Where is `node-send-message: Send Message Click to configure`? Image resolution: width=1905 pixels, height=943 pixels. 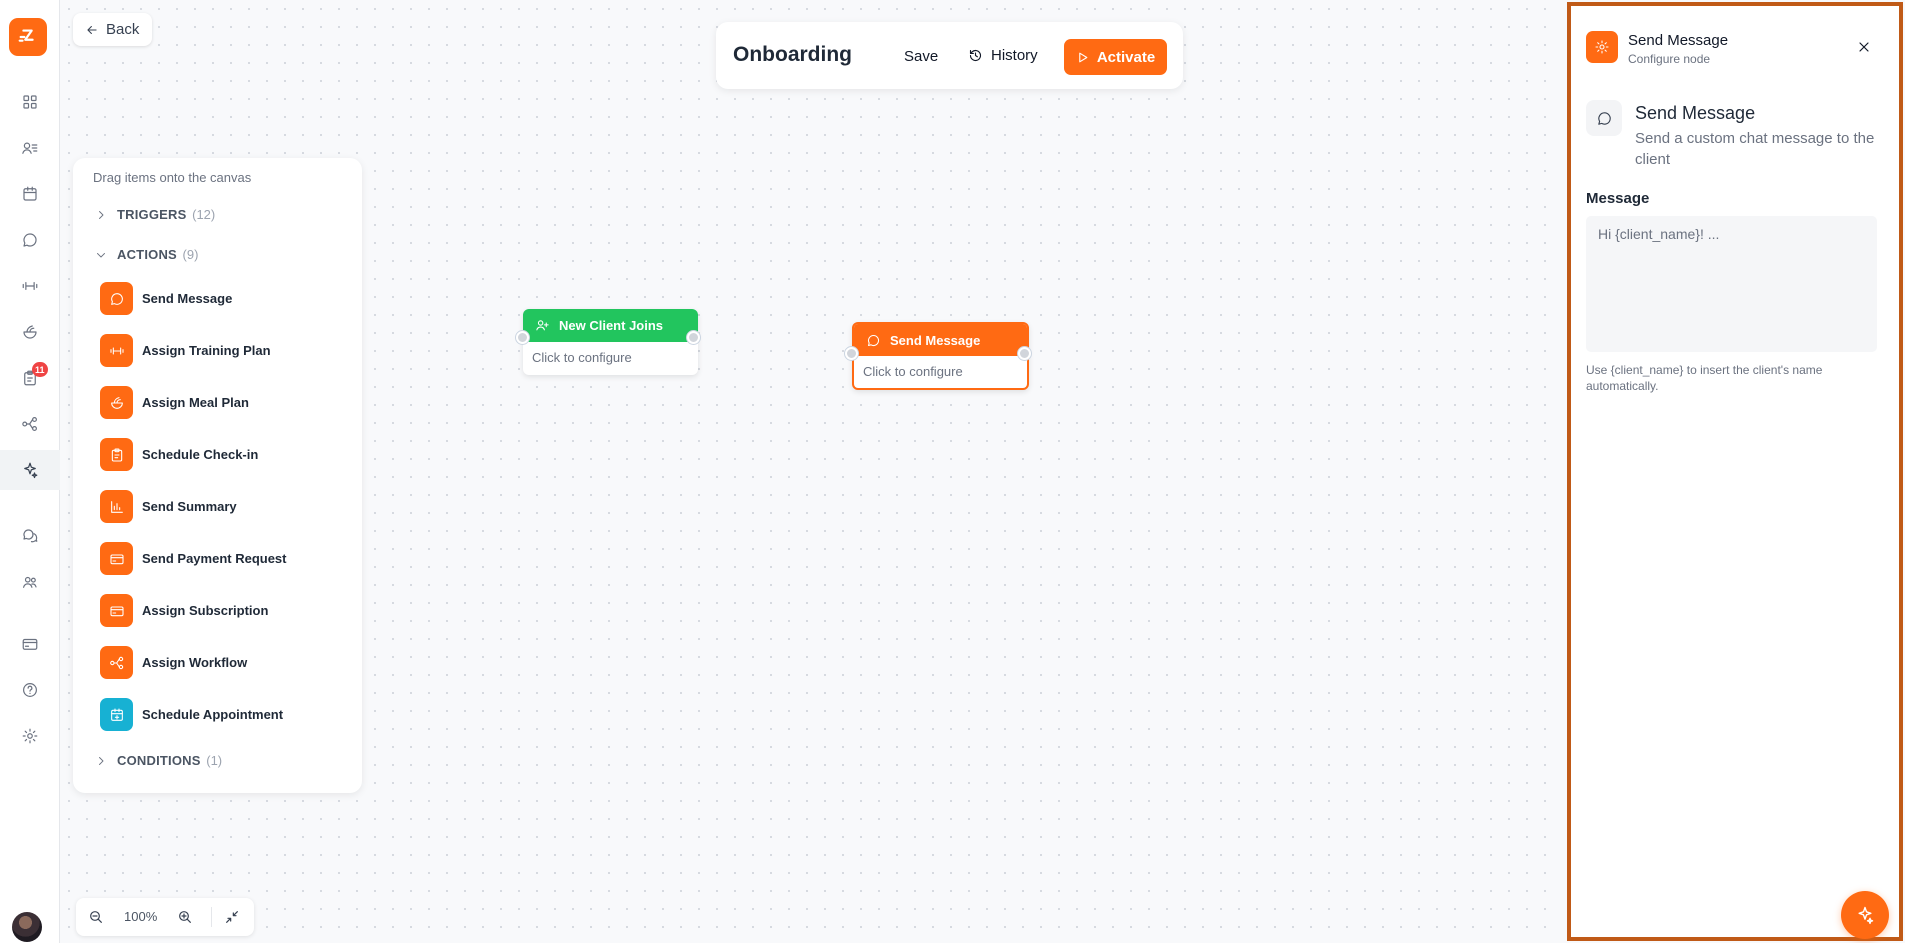
node-send-message: Send Message Click to configure is located at coordinates (940, 356).